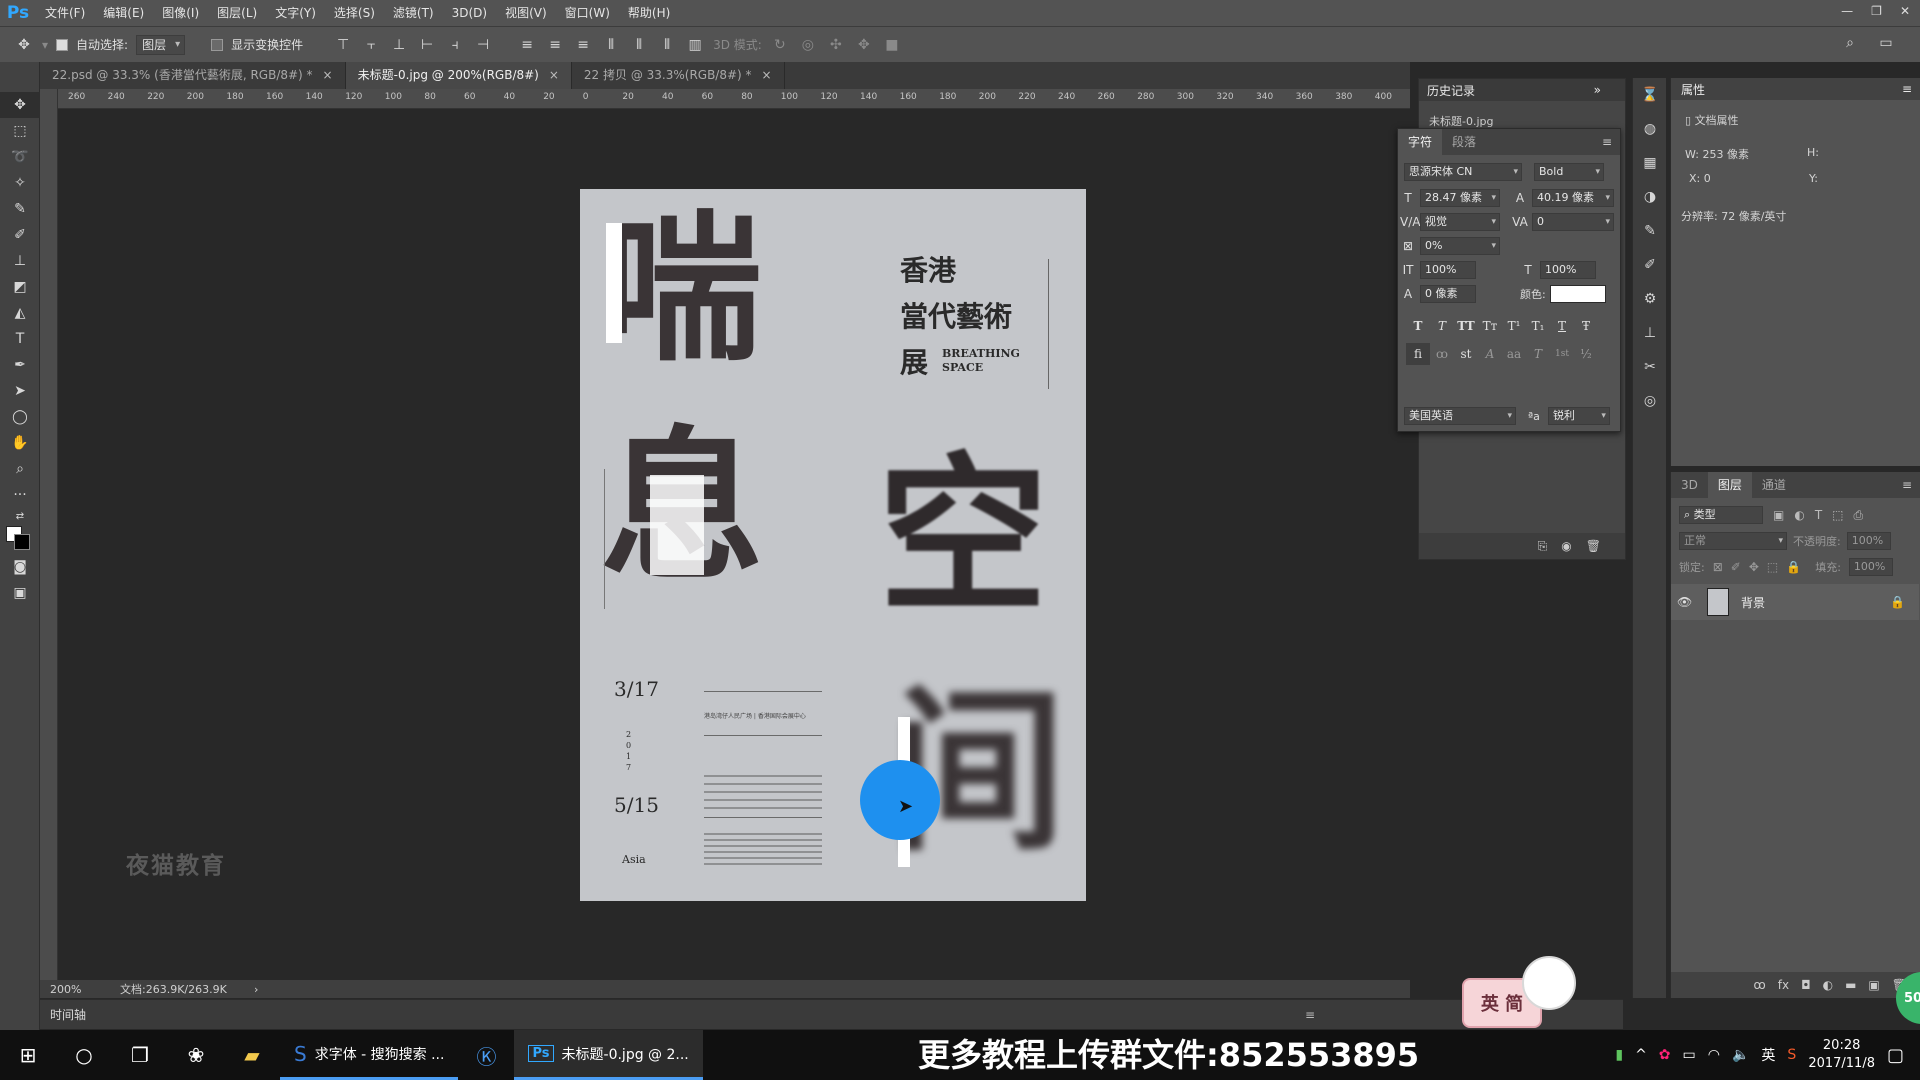 The width and height of the screenshot is (1920, 1080). What do you see at coordinates (639, 45) in the screenshot?
I see `distribute-hcenter-icon: ⦀` at bounding box center [639, 45].